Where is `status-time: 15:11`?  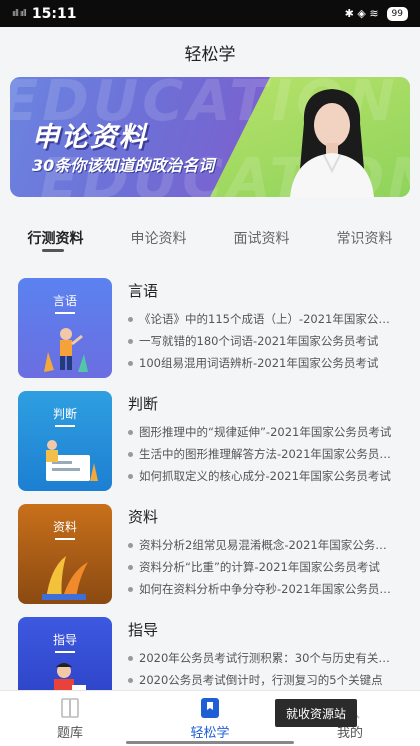 status-time: 15:11 is located at coordinates (54, 13).